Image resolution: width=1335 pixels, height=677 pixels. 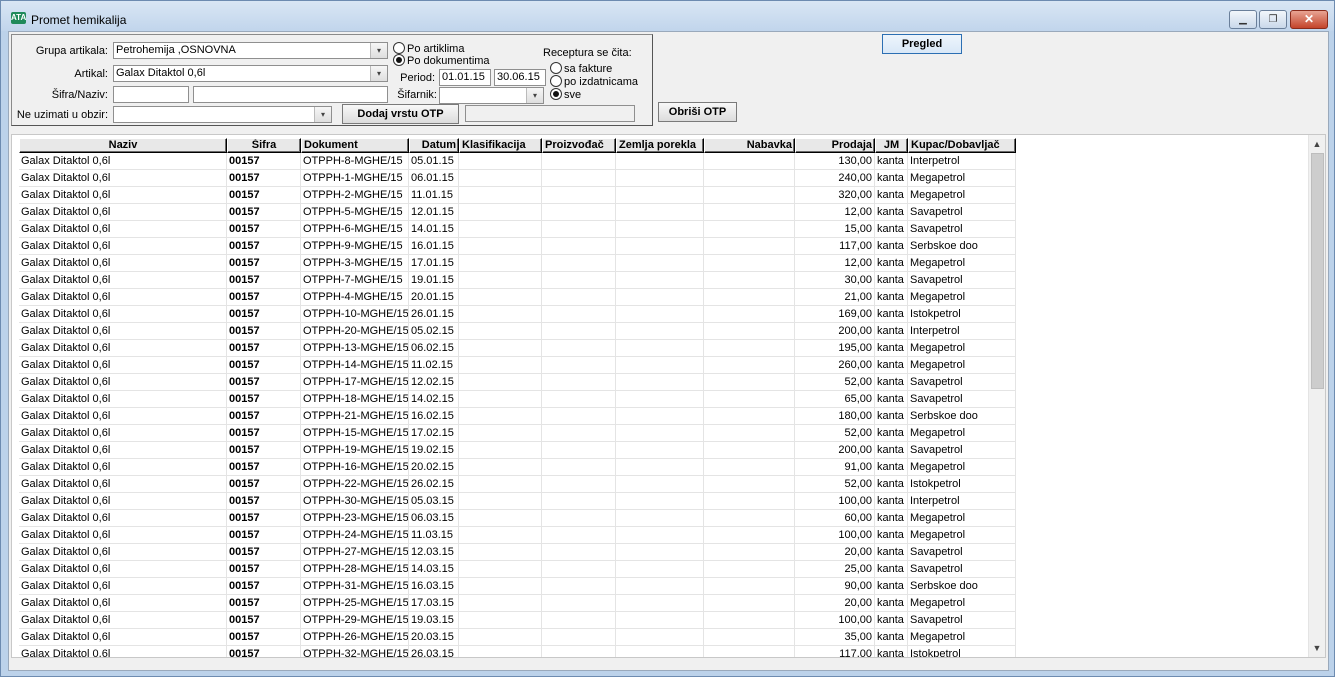 I want to click on cell-prodaja: 200,00, so click(x=835, y=450).